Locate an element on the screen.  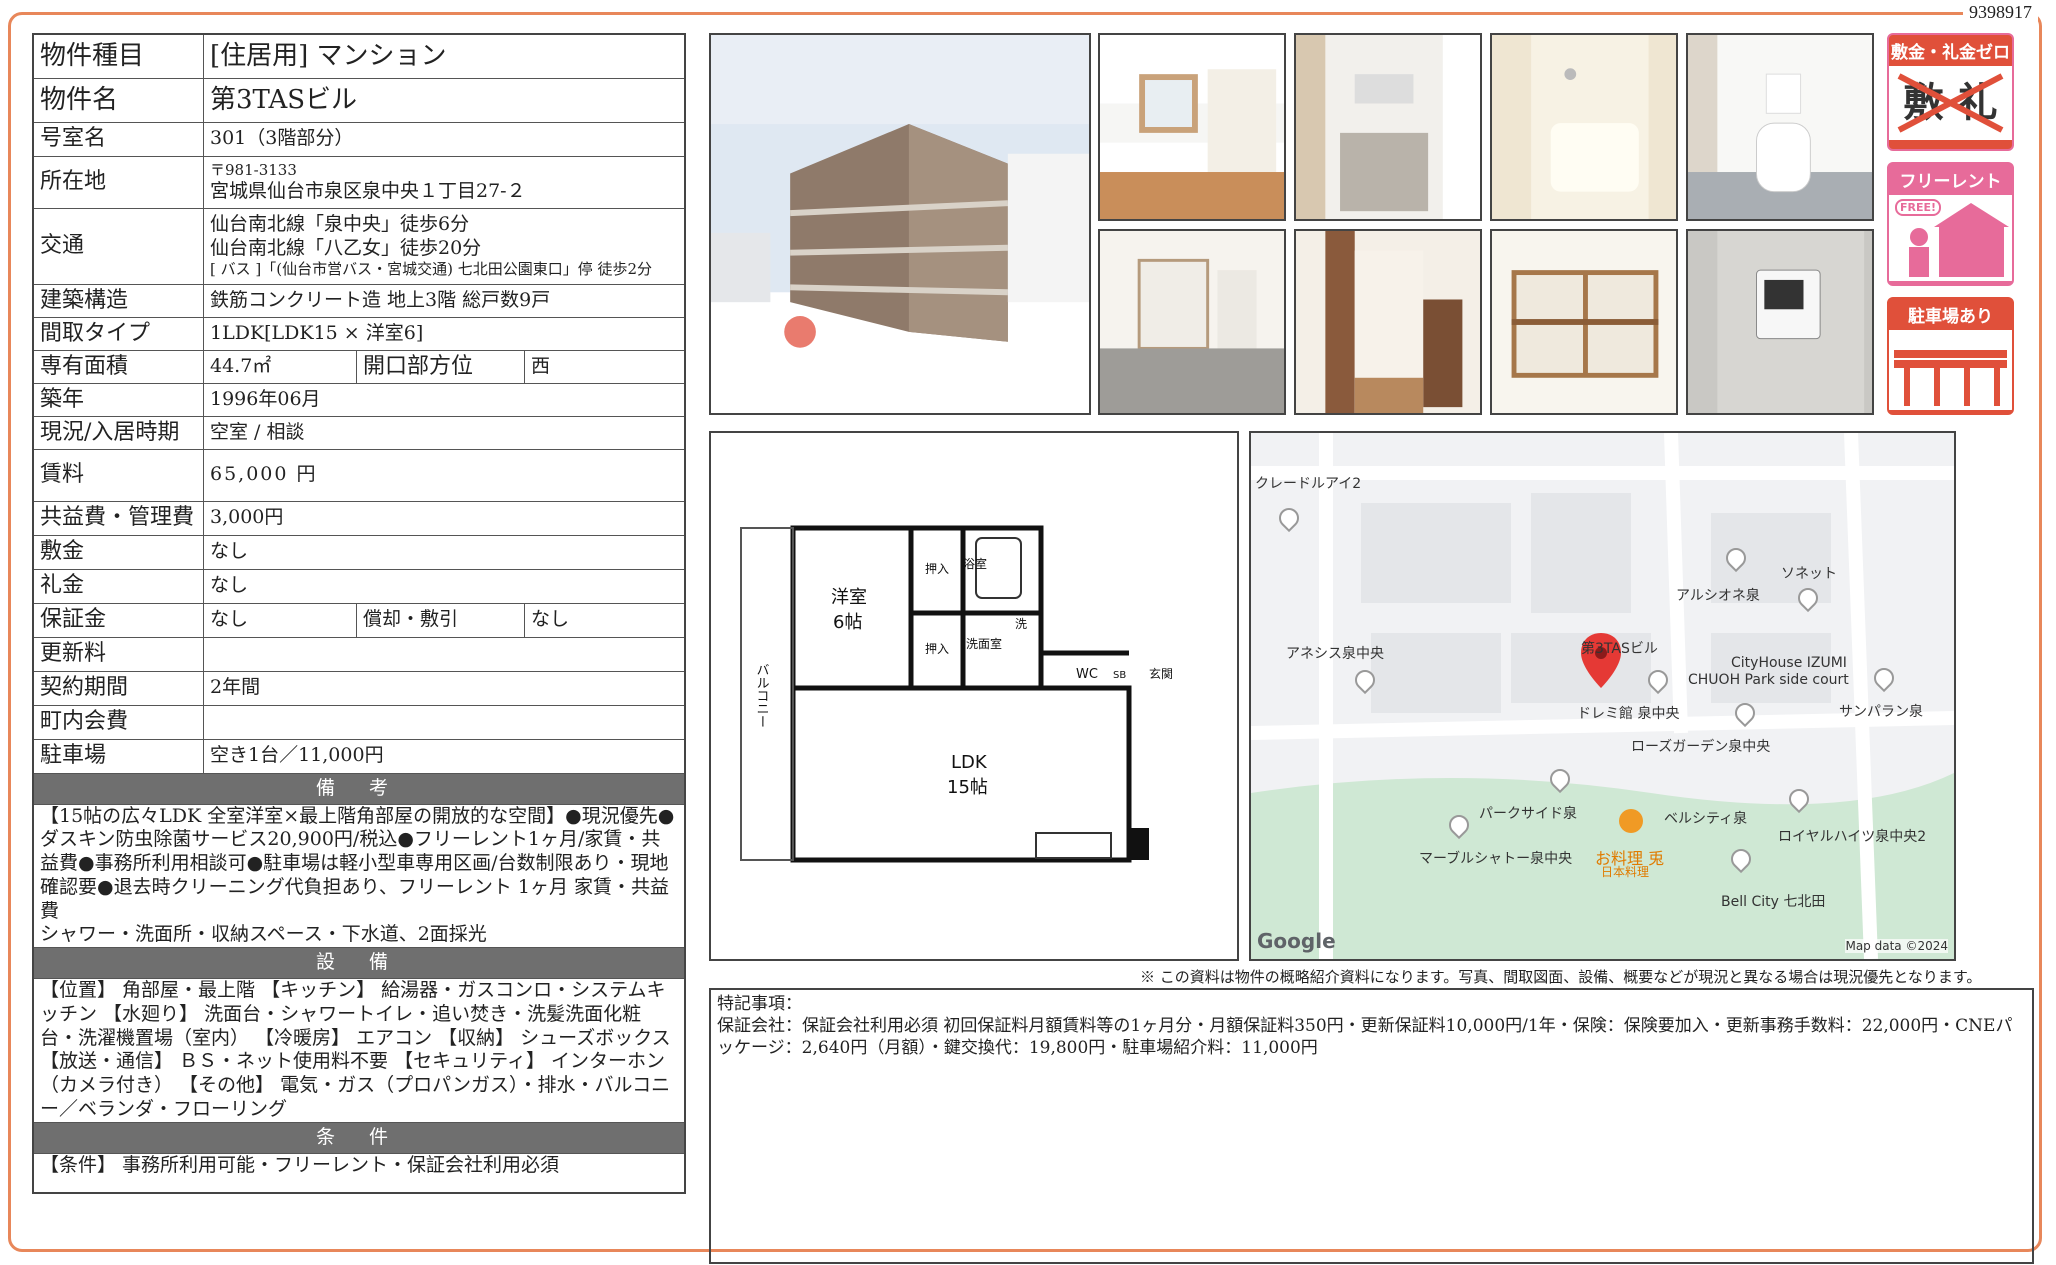
traffic-line-2: 仙台南北線「八乙女」徒歩20分 is located at coordinates (346, 247).